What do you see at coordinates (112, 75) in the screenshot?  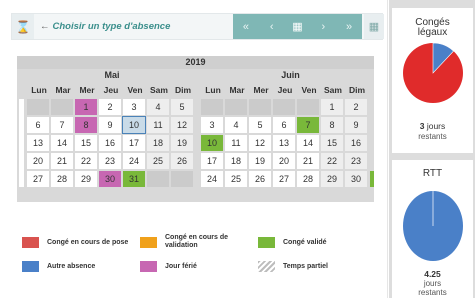 I see `month-header-mai: Mai` at bounding box center [112, 75].